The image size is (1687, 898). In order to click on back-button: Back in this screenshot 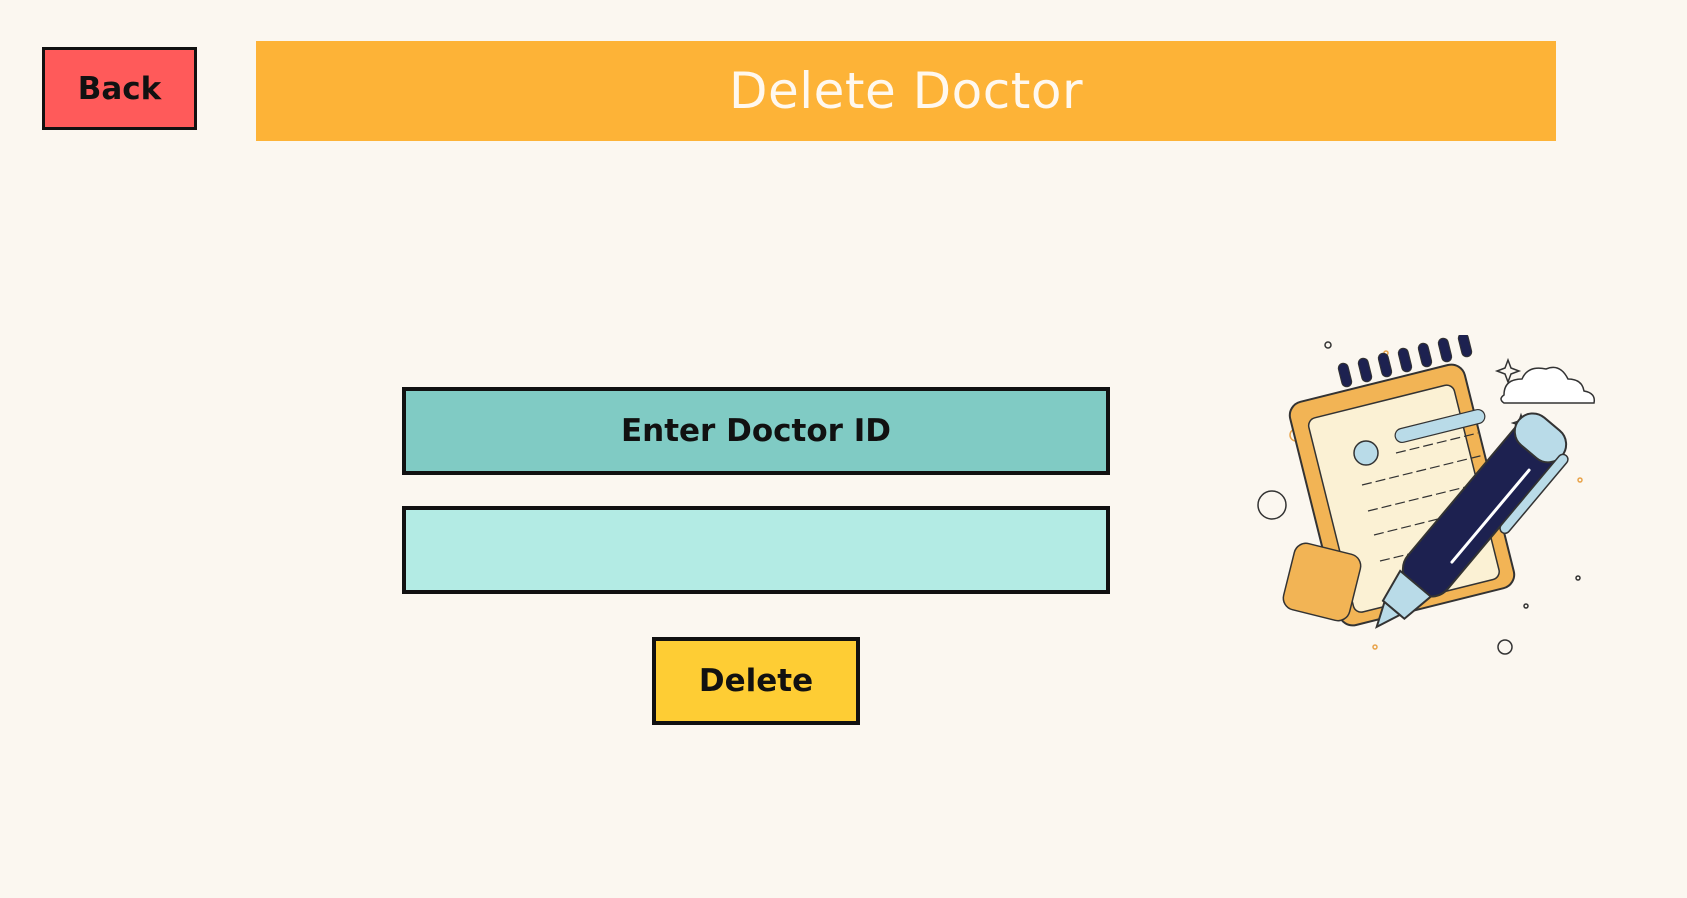, I will do `click(119, 88)`.